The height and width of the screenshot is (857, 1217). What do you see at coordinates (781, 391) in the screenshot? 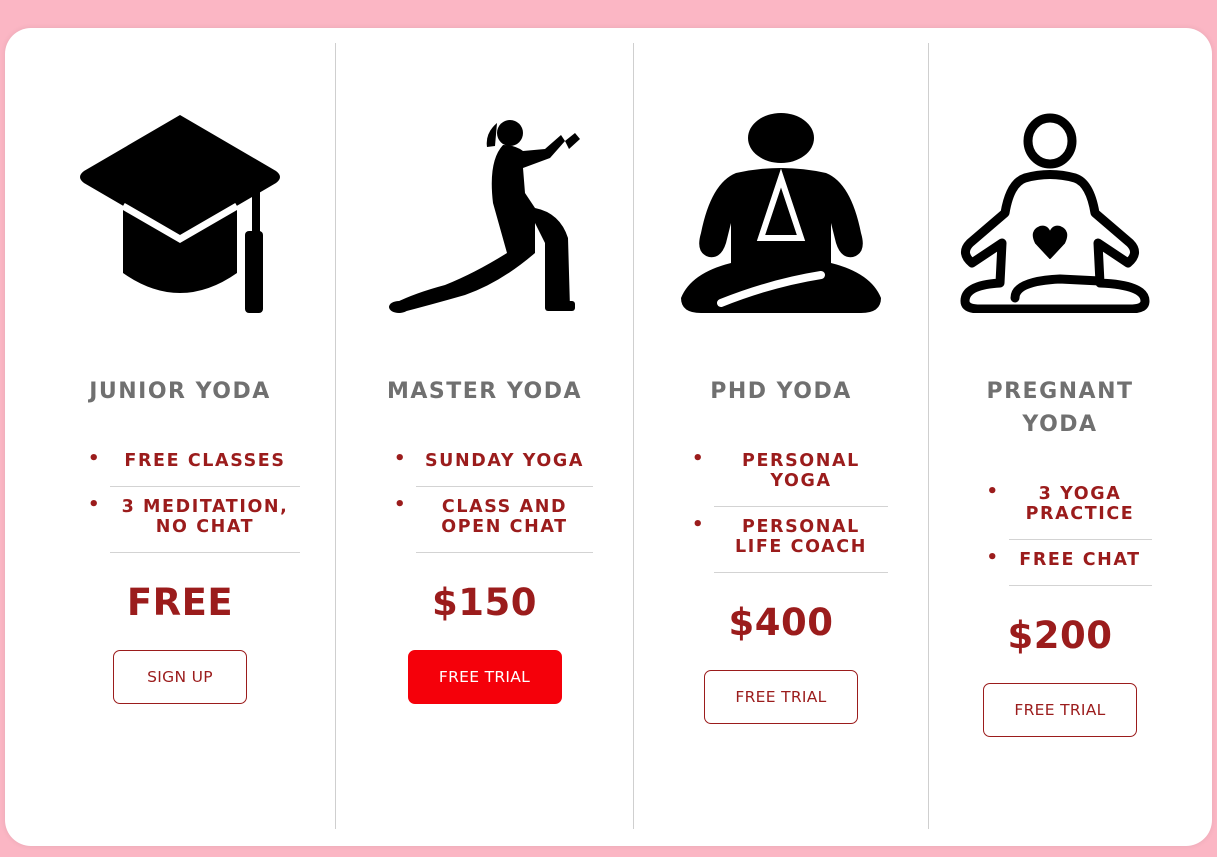
I see `plan-title: PHD YODA` at bounding box center [781, 391].